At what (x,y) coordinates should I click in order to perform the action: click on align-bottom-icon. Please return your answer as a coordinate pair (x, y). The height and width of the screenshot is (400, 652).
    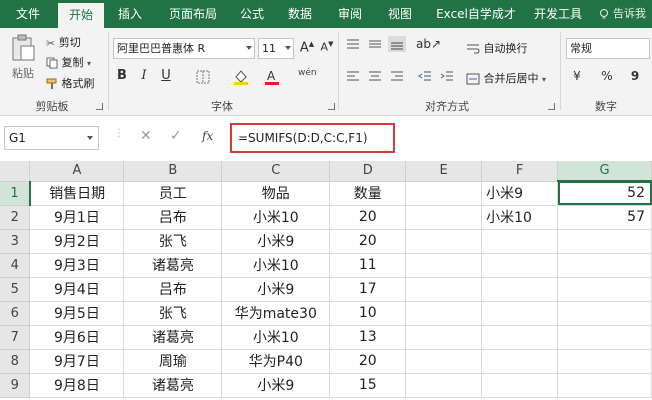
    Looking at the image, I should click on (397, 44).